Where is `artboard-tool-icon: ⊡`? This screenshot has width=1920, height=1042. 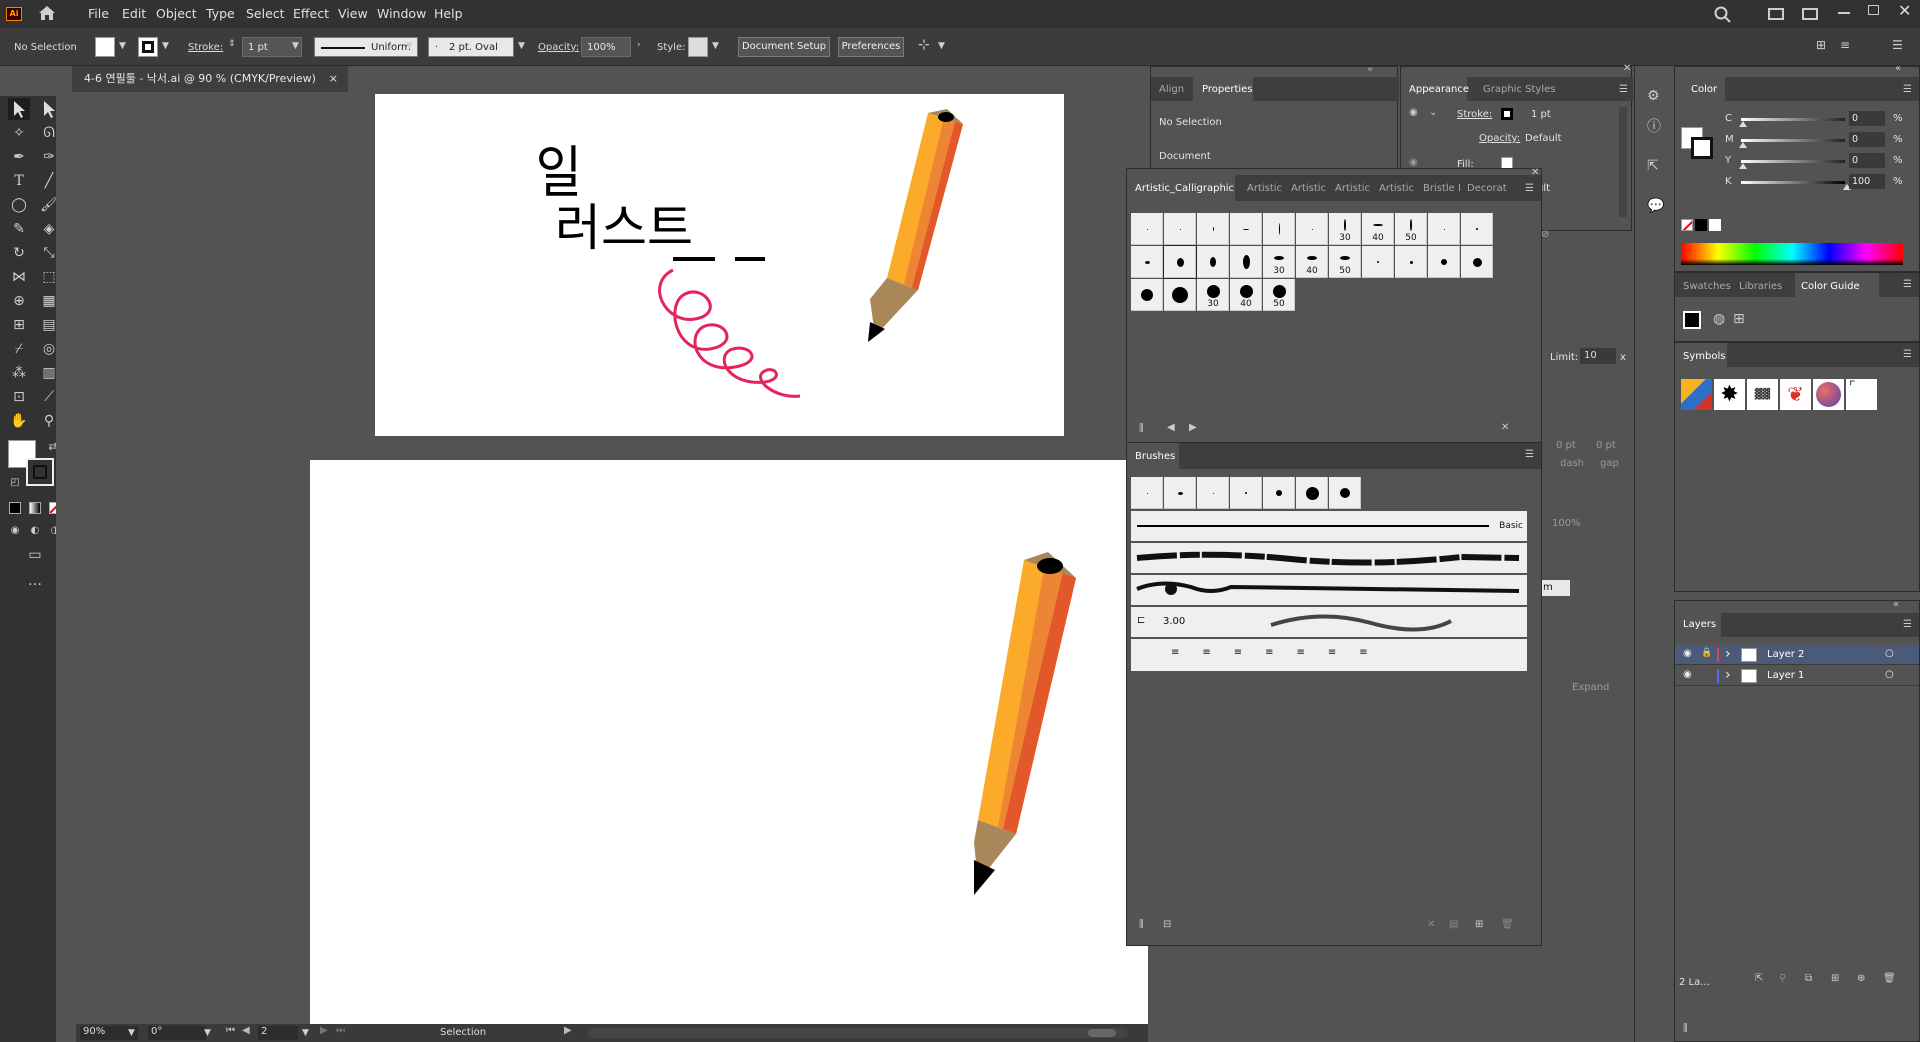
artboard-tool-icon: ⊡ is located at coordinates (19, 397).